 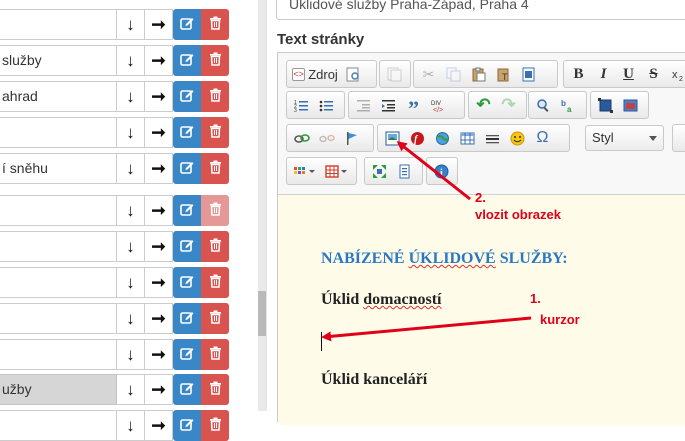 I want to click on outdent-icon, so click(x=363, y=105).